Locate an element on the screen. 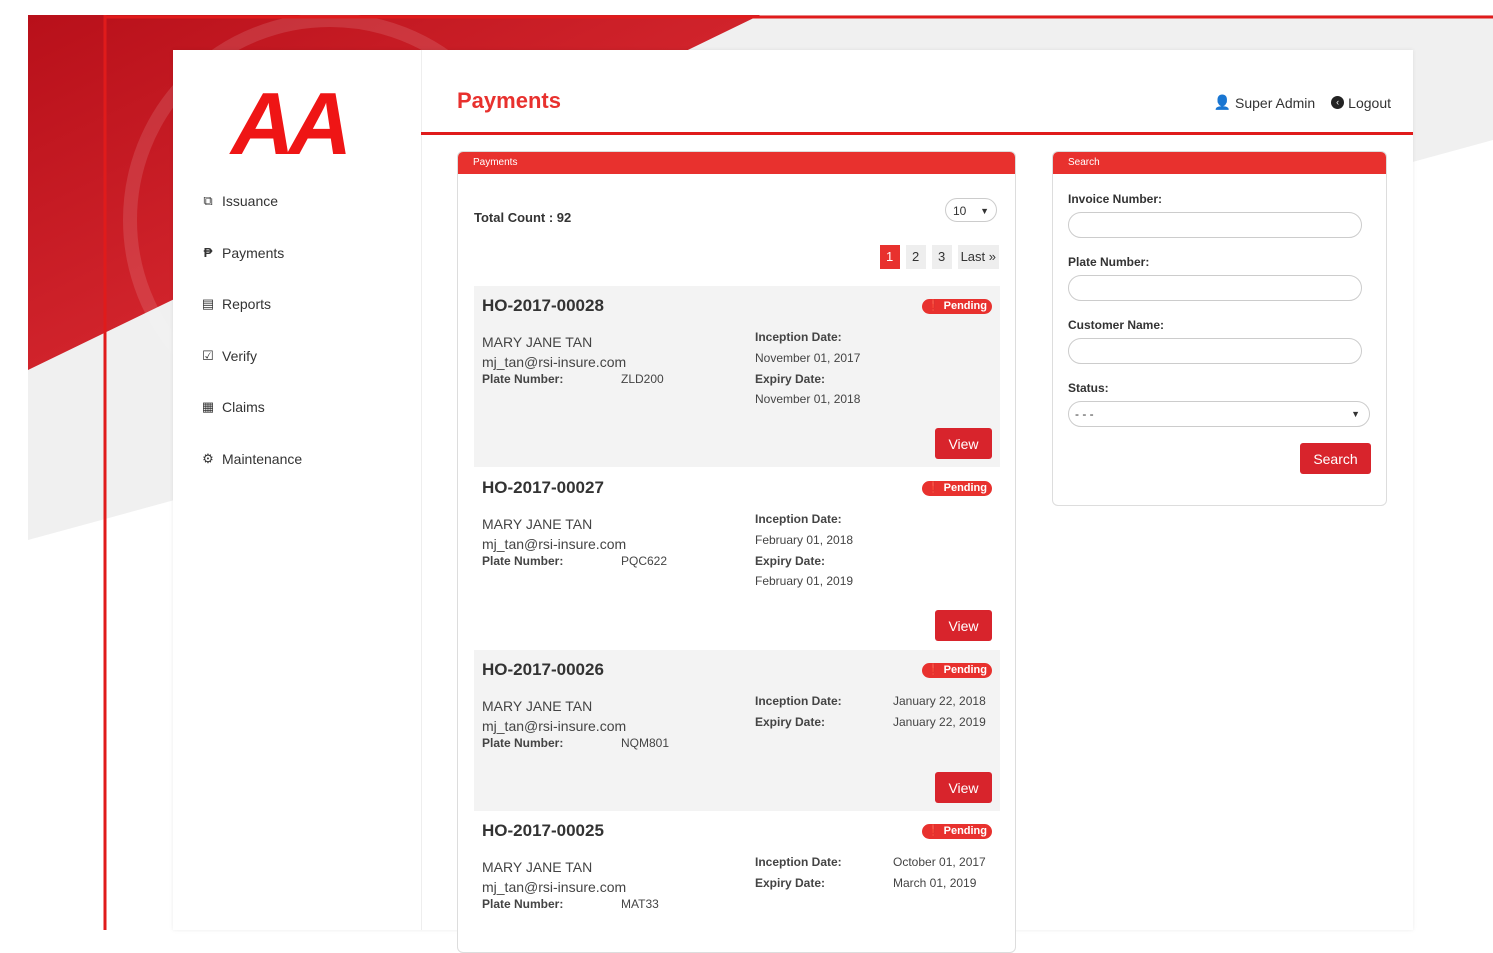 This screenshot has height=953, width=1493. peso-icon: ₱ is located at coordinates (208, 253).